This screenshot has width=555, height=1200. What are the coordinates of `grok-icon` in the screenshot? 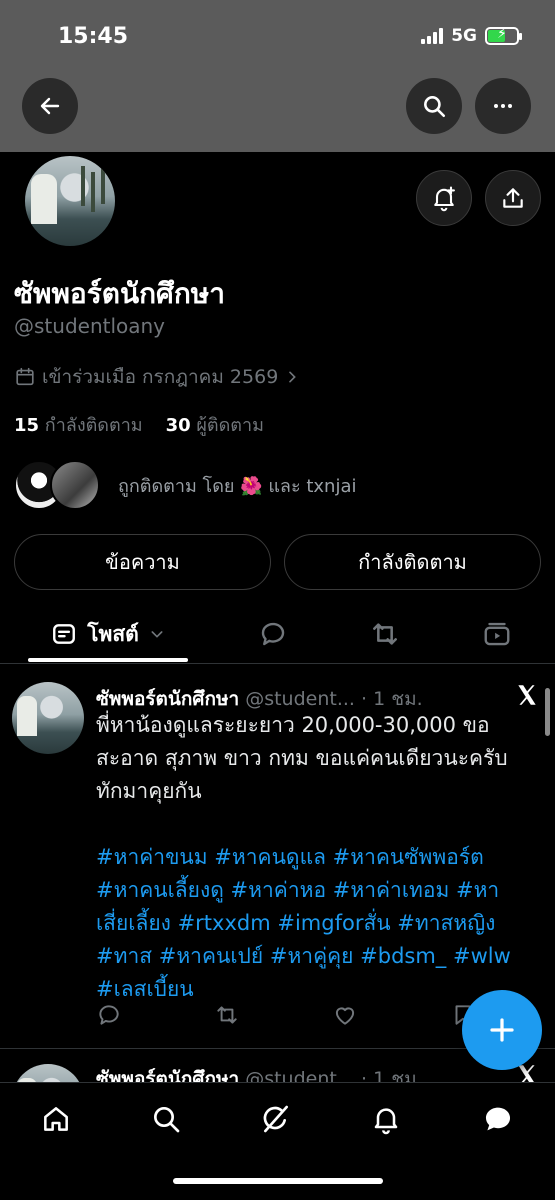 It's located at (275, 1119).